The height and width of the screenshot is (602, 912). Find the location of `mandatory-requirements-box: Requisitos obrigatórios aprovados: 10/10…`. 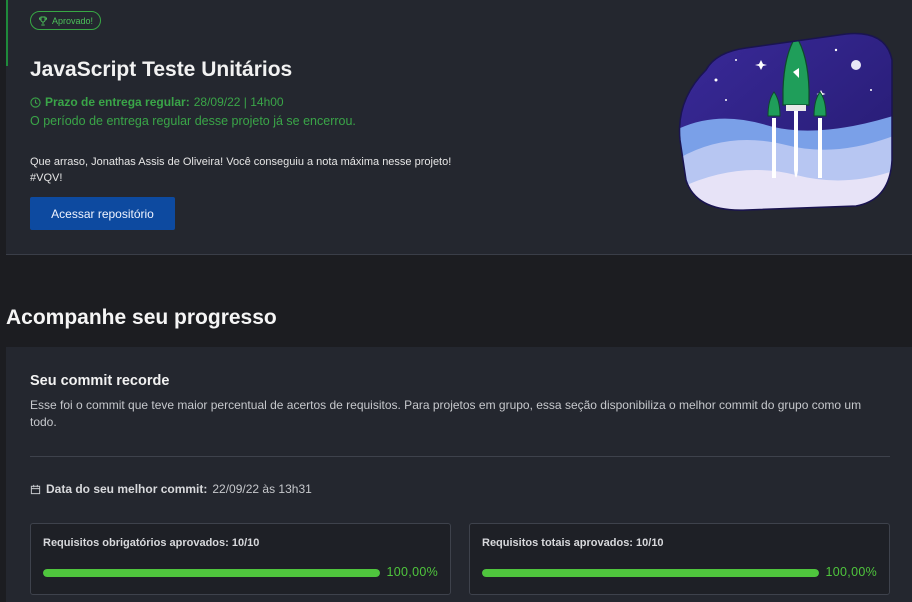

mandatory-requirements-box: Requisitos obrigatórios aprovados: 10/10… is located at coordinates (240, 559).